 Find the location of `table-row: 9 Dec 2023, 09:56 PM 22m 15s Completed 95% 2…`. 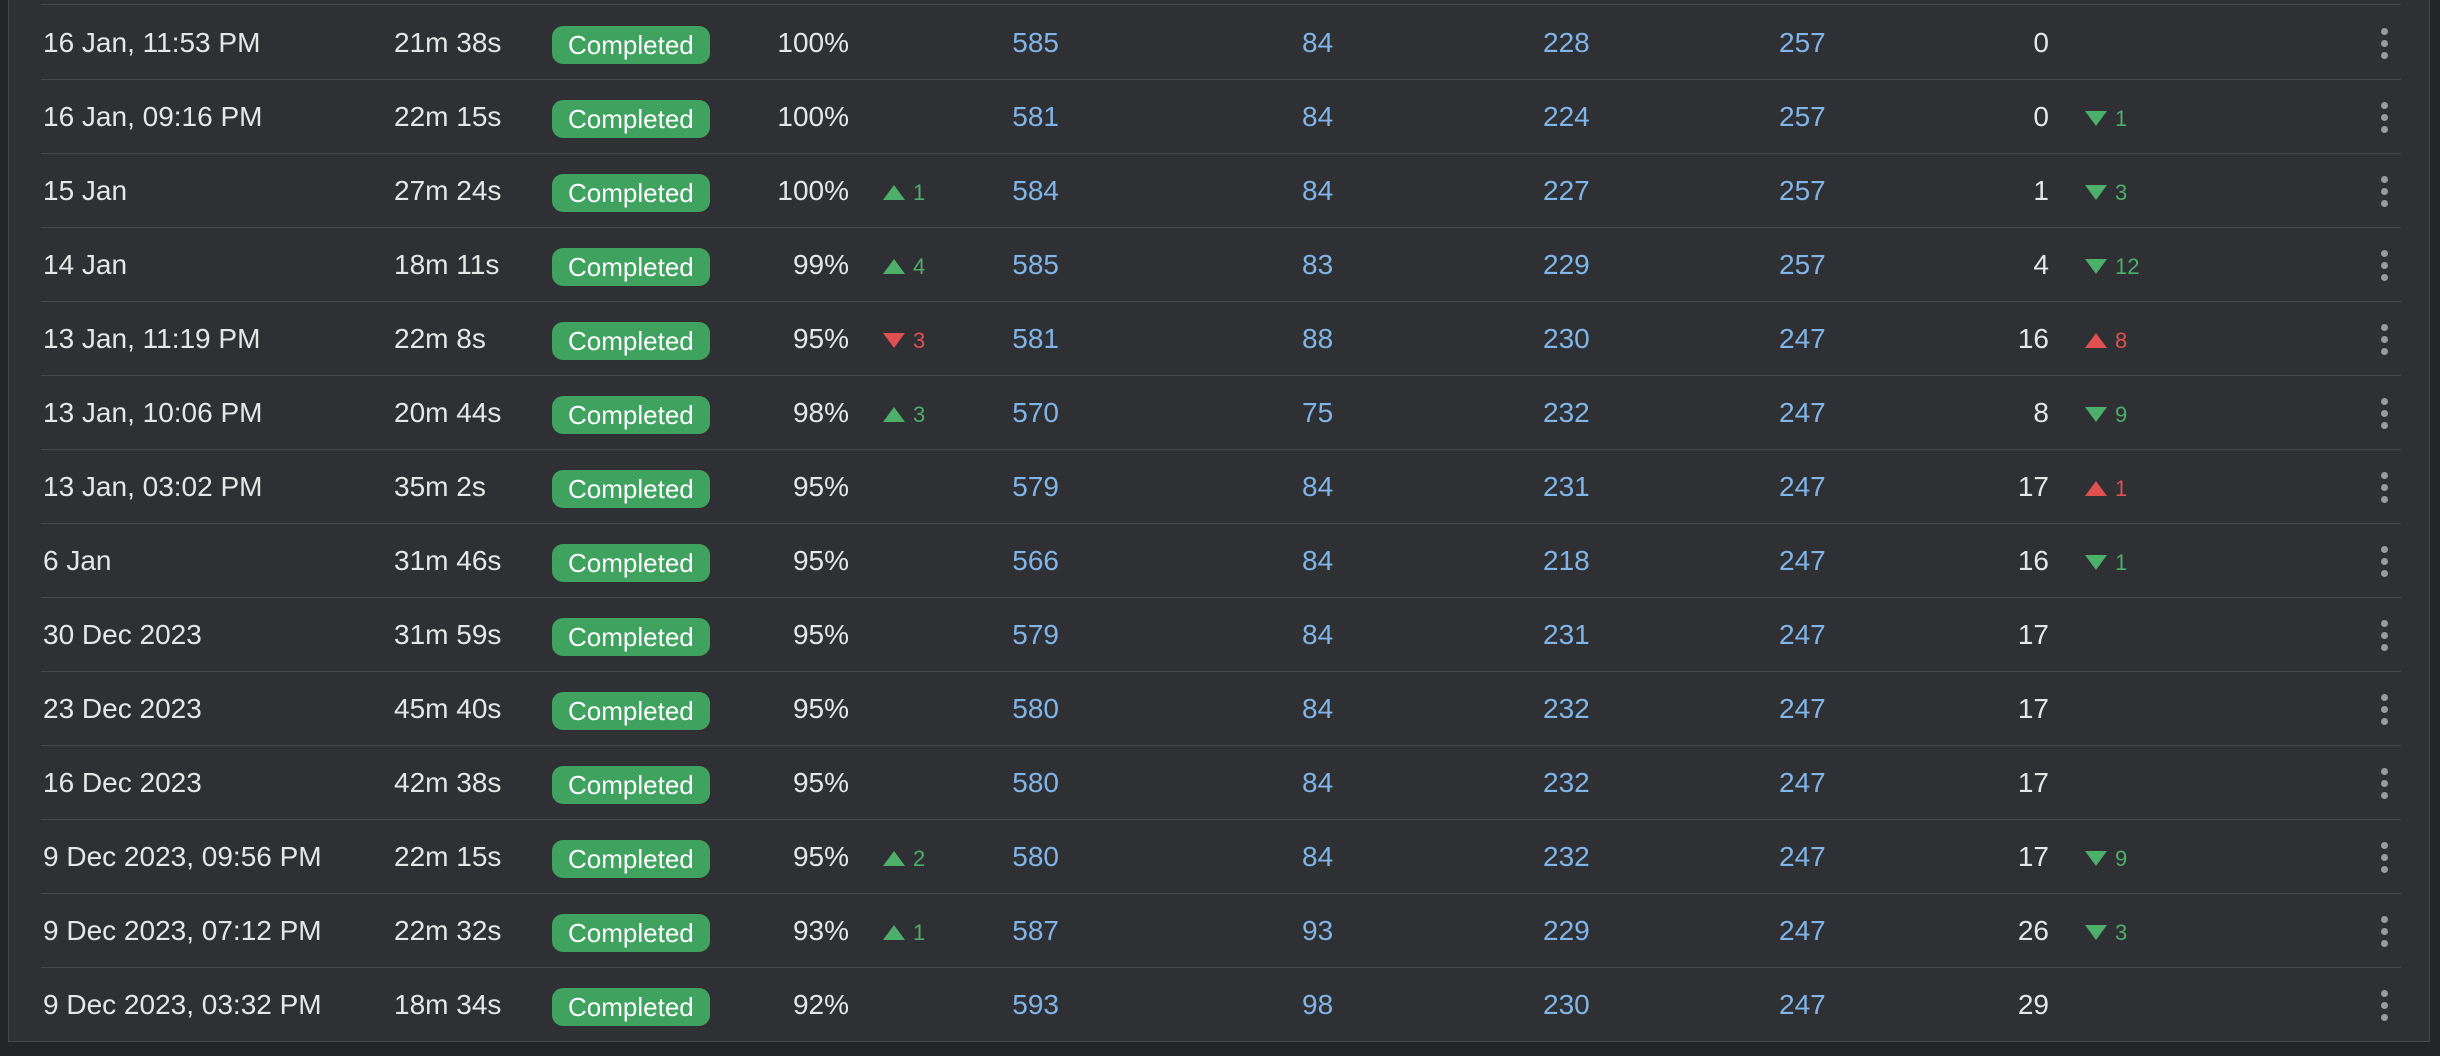

table-row: 9 Dec 2023, 09:56 PM 22m 15s Completed 95% 2… is located at coordinates (1219, 857).